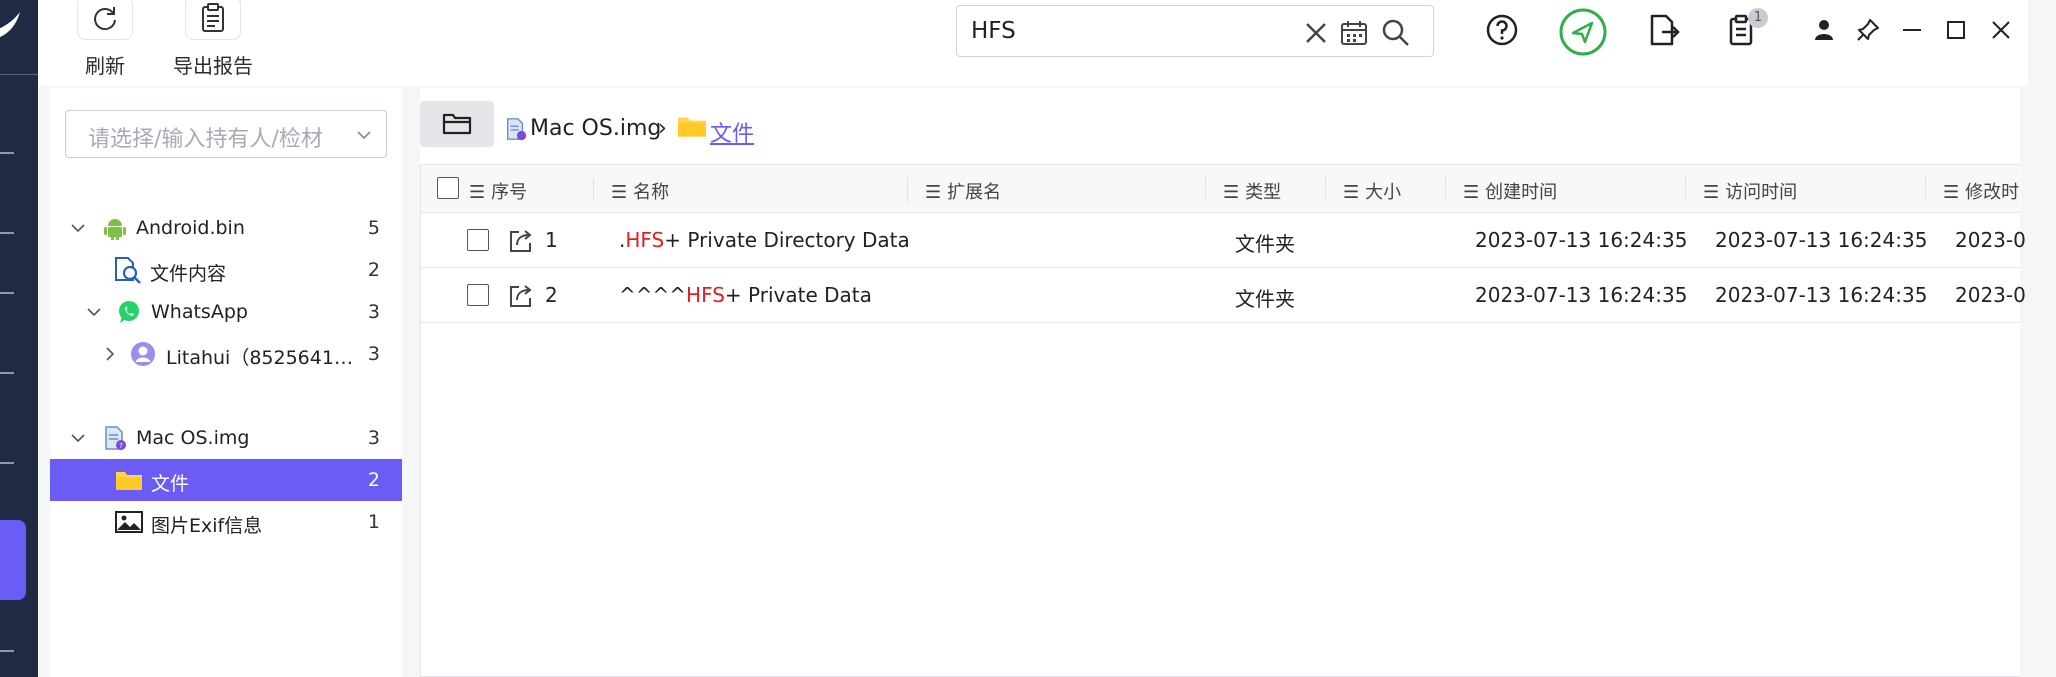 The width and height of the screenshot is (2056, 677). Describe the element at coordinates (1354, 33) in the screenshot. I see `calendar-icon` at that location.